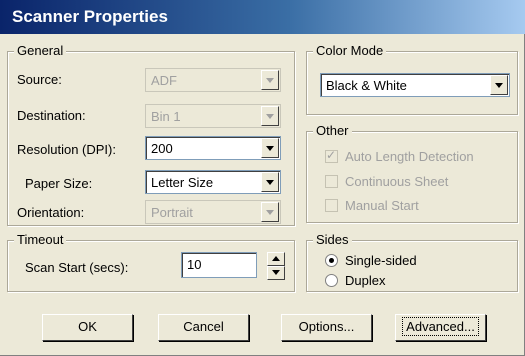  What do you see at coordinates (172, 212) in the screenshot?
I see `orientation-value: Portrait` at bounding box center [172, 212].